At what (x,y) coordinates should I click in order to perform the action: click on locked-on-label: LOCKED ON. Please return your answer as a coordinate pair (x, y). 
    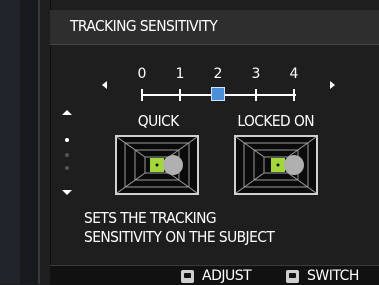
    Looking at the image, I should click on (276, 121).